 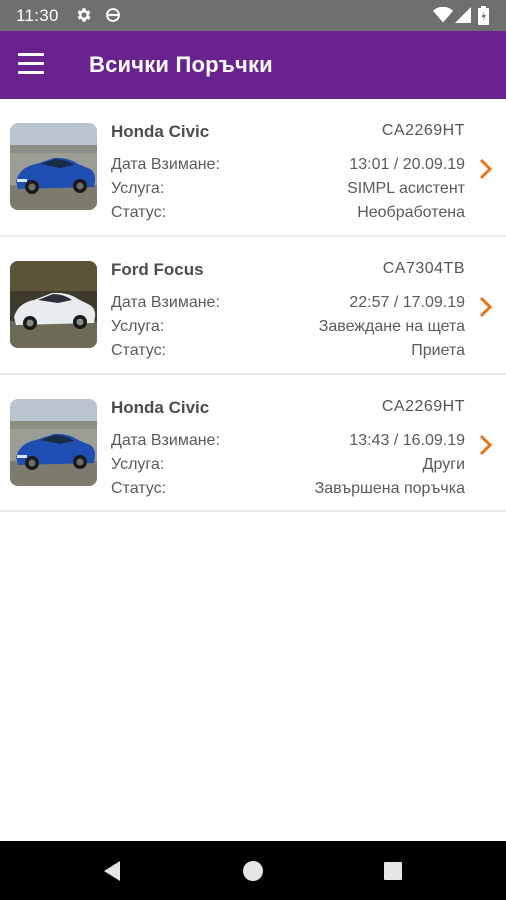 I want to click on opera-icon, so click(x=113, y=15).